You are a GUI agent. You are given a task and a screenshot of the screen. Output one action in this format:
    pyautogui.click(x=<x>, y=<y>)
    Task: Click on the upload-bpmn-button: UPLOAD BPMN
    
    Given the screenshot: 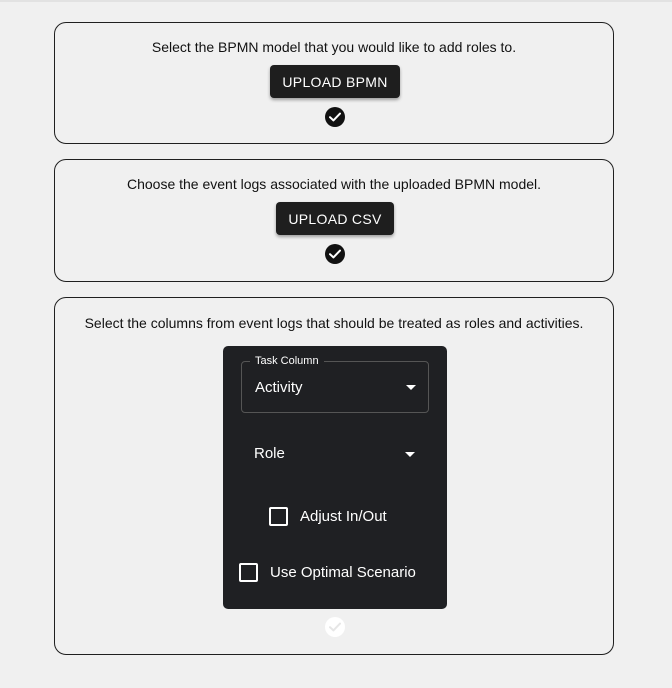 What is the action you would take?
    pyautogui.click(x=335, y=81)
    